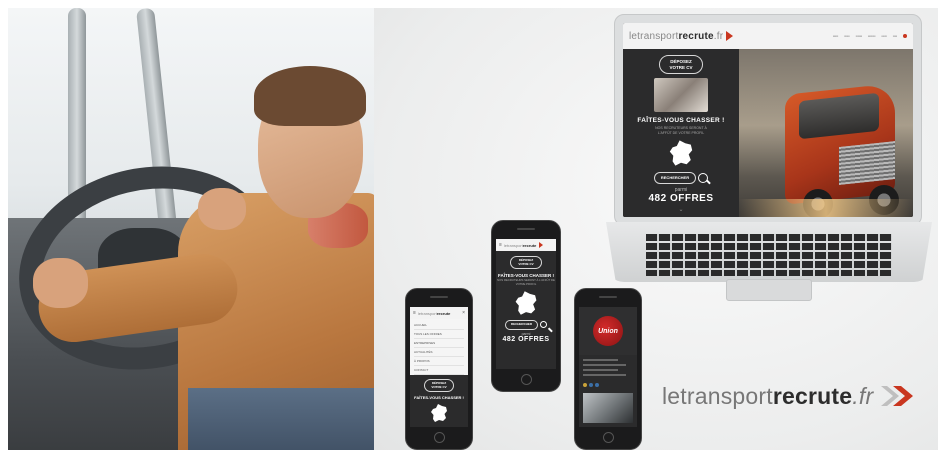 The height and width of the screenshot is (450, 938). What do you see at coordinates (463, 313) in the screenshot?
I see `close-icon: ×` at bounding box center [463, 313].